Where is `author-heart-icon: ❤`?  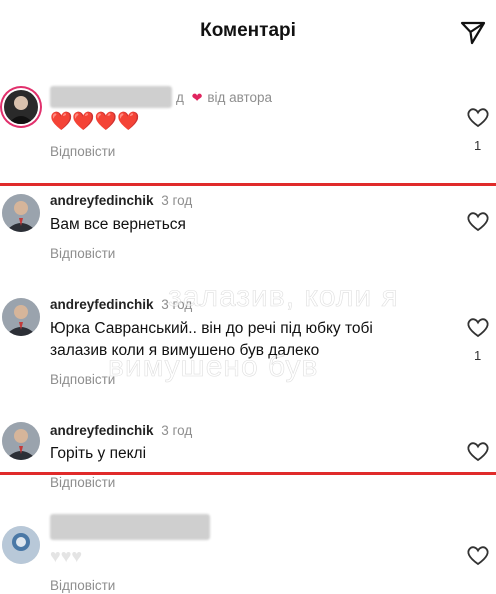
author-heart-icon: ❤ is located at coordinates (197, 97).